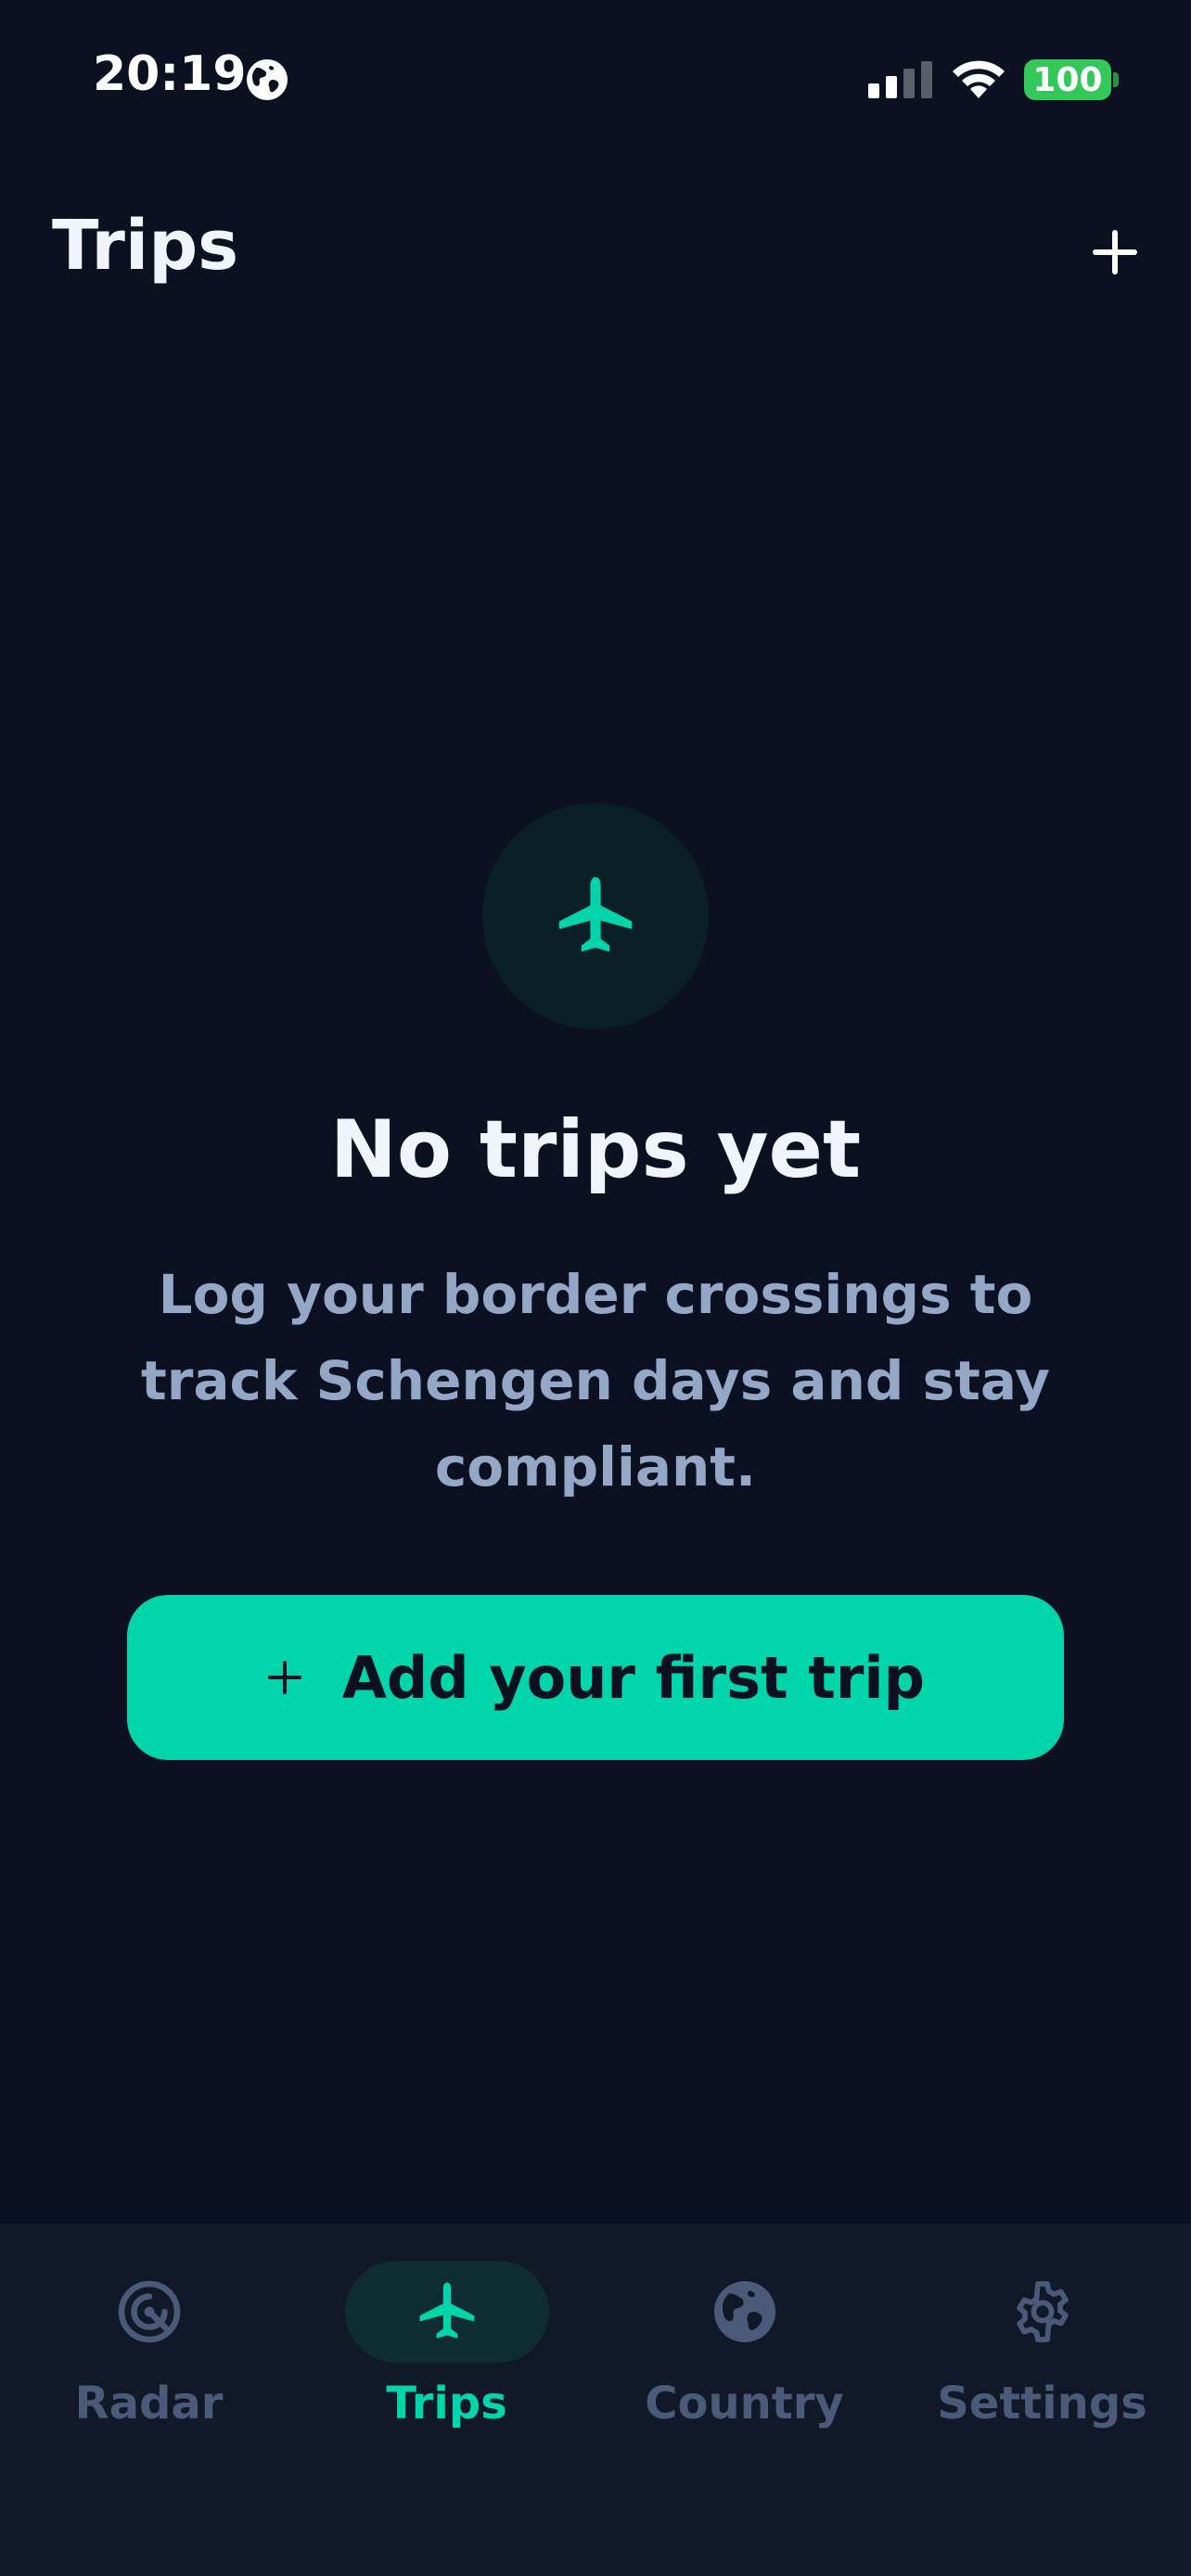  What do you see at coordinates (1116, 79) in the screenshot?
I see `battery-cap` at bounding box center [1116, 79].